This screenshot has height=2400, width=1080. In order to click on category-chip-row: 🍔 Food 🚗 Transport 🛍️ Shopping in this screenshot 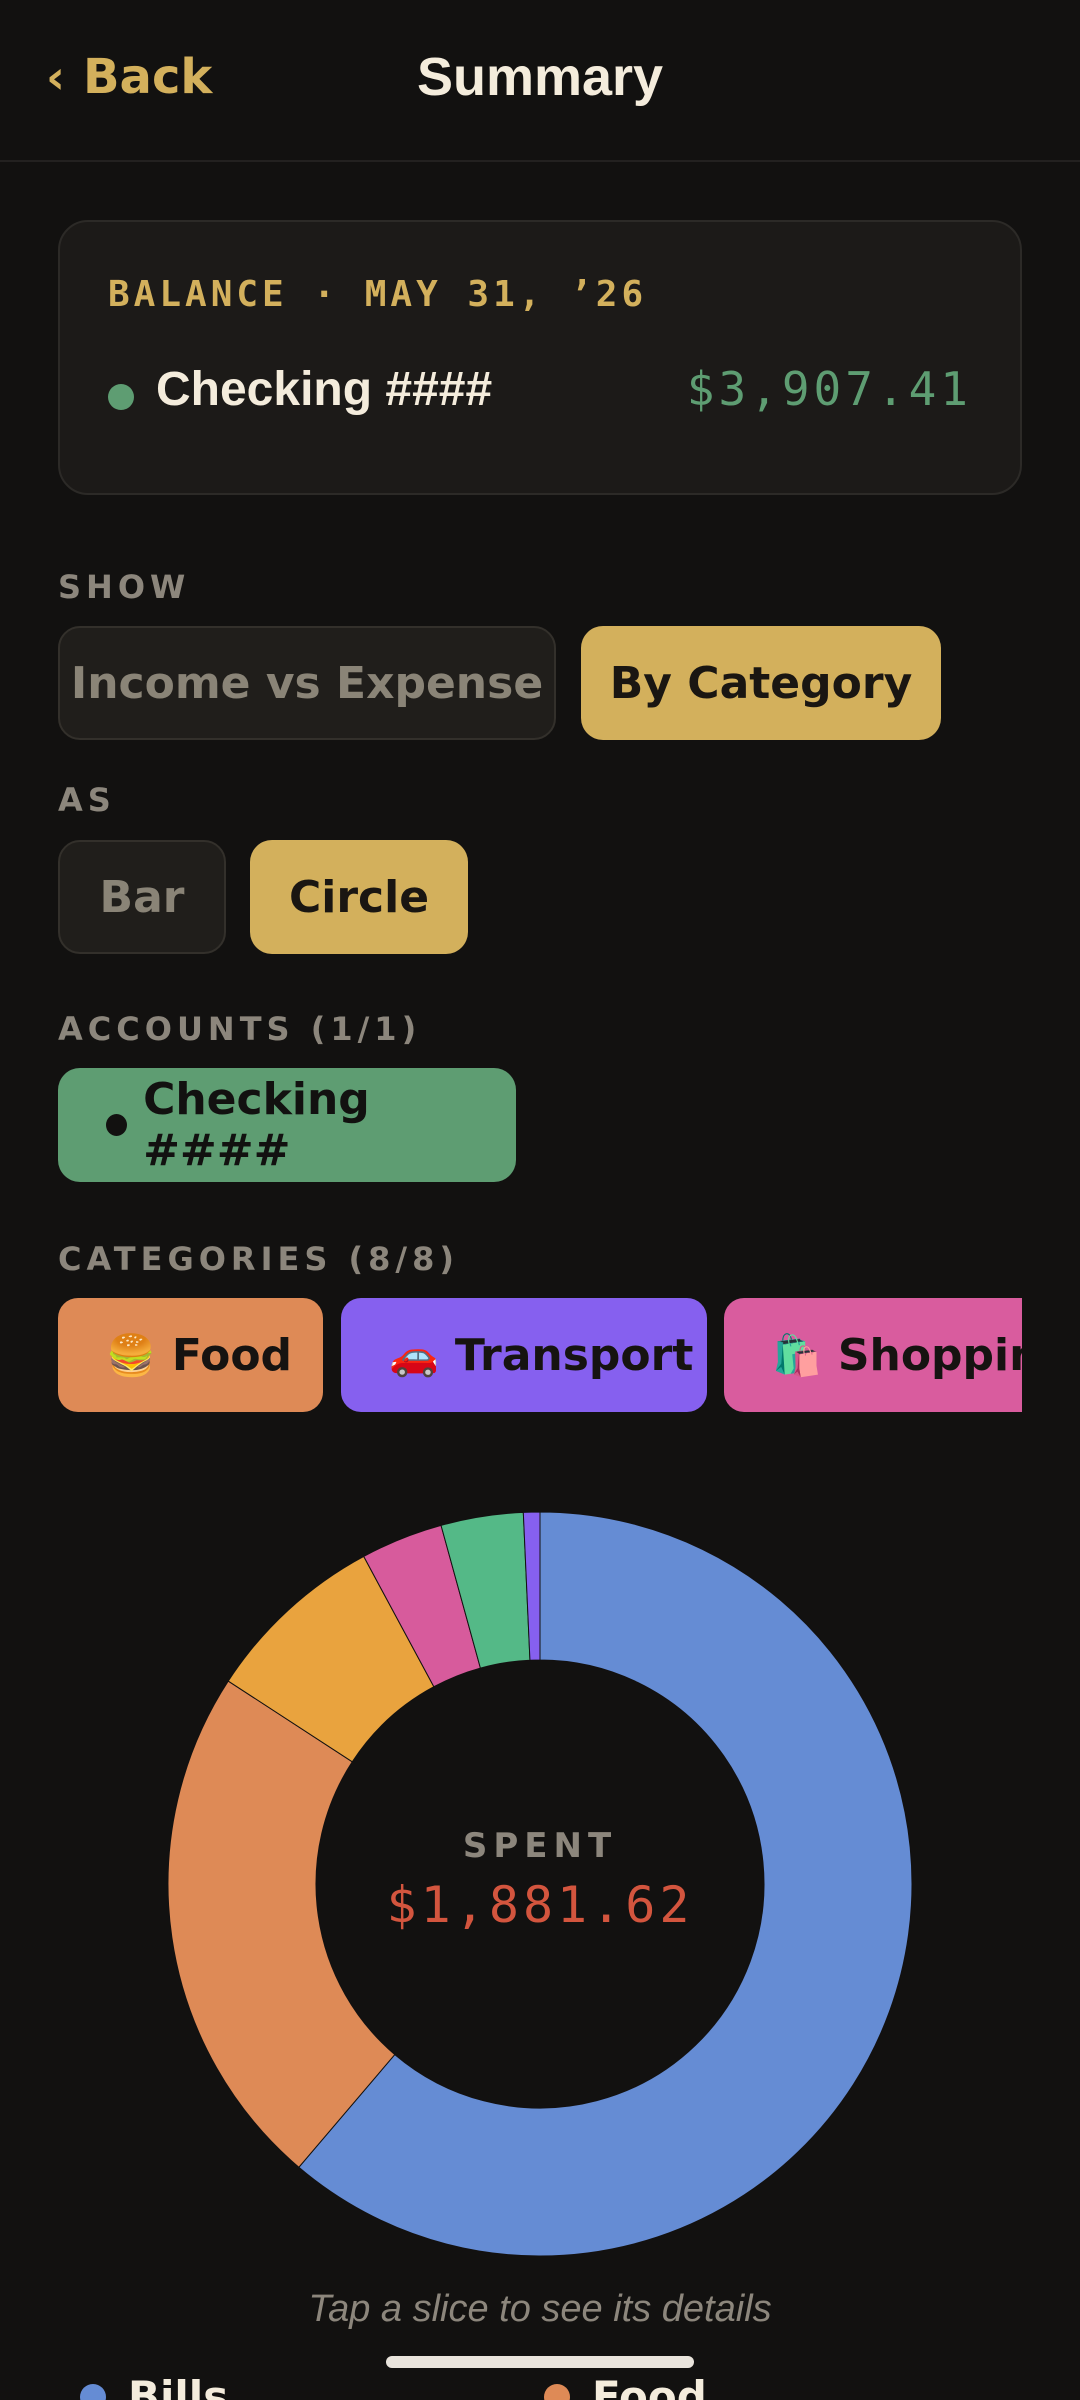, I will do `click(540, 1355)`.